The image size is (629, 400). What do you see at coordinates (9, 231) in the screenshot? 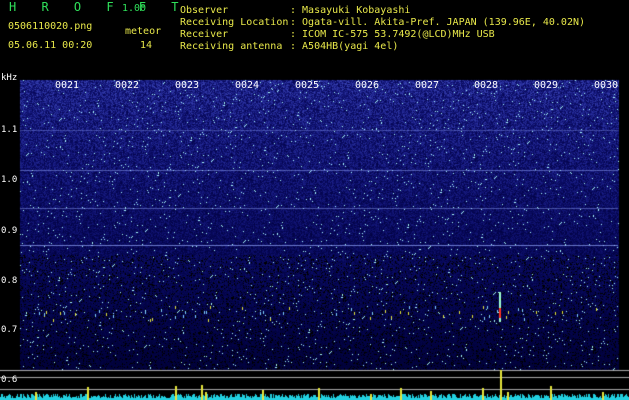
I see `y-tick-label: 0.9` at bounding box center [9, 231].